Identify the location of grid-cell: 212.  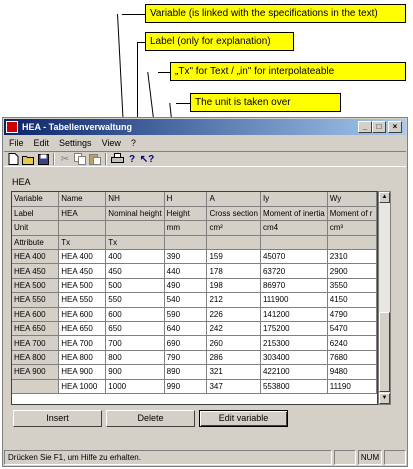
(233, 300).